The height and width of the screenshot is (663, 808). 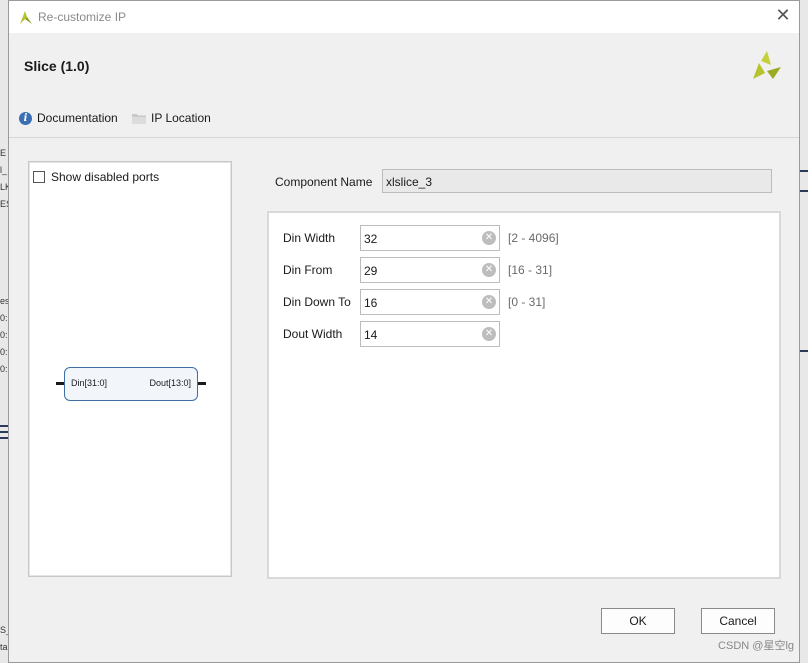 I want to click on din-down-to-range: [0 - 31], so click(x=527, y=302).